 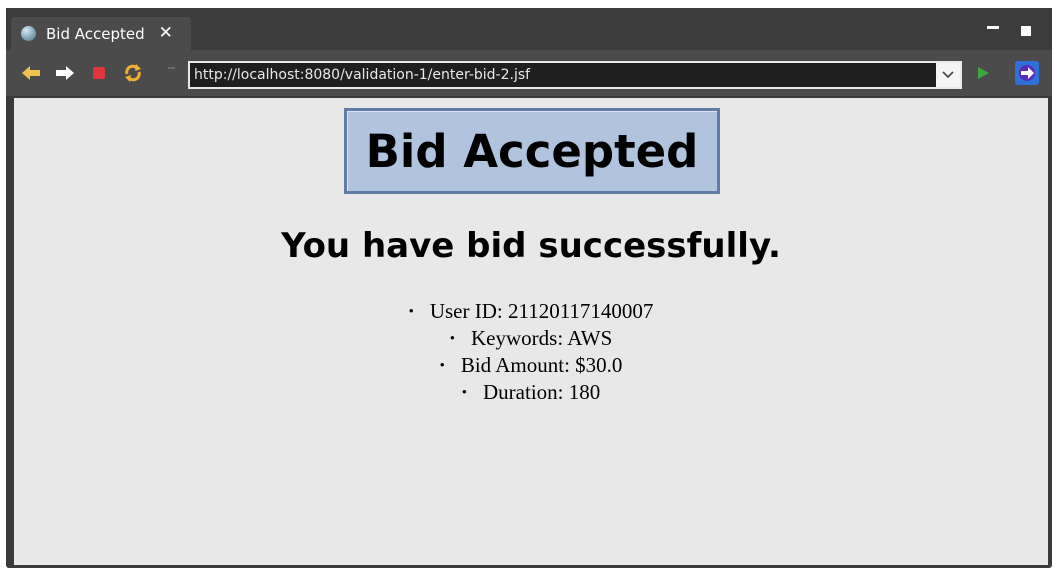 What do you see at coordinates (542, 338) in the screenshot?
I see `keywords-text: Keywords: AWS` at bounding box center [542, 338].